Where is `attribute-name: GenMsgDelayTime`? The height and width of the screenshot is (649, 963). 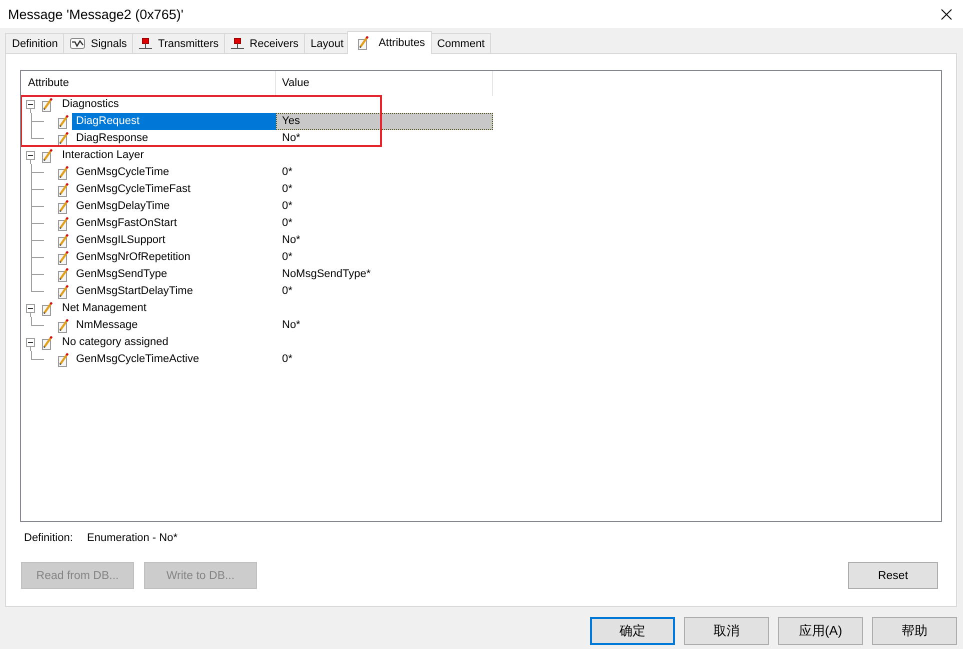
attribute-name: GenMsgDelayTime is located at coordinates (121, 206).